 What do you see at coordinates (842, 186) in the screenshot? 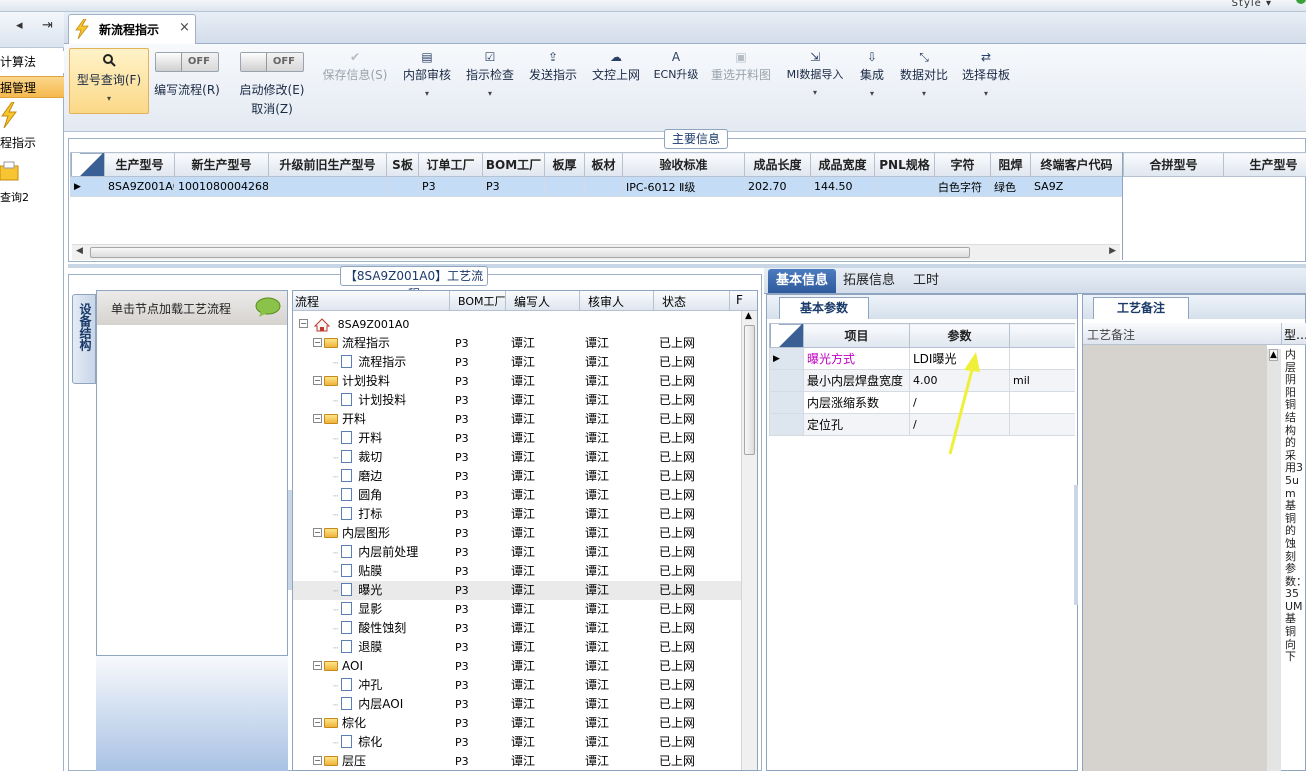
I see `cell-10: 144.50` at bounding box center [842, 186].